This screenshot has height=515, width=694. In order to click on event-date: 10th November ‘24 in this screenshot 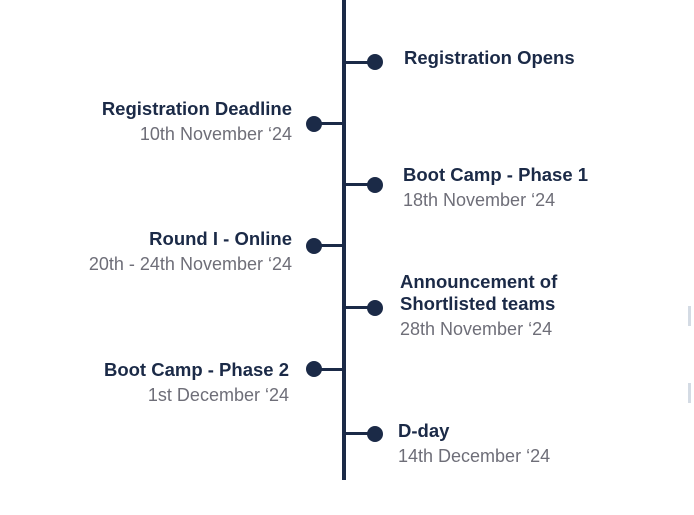, I will do `click(215, 134)`.